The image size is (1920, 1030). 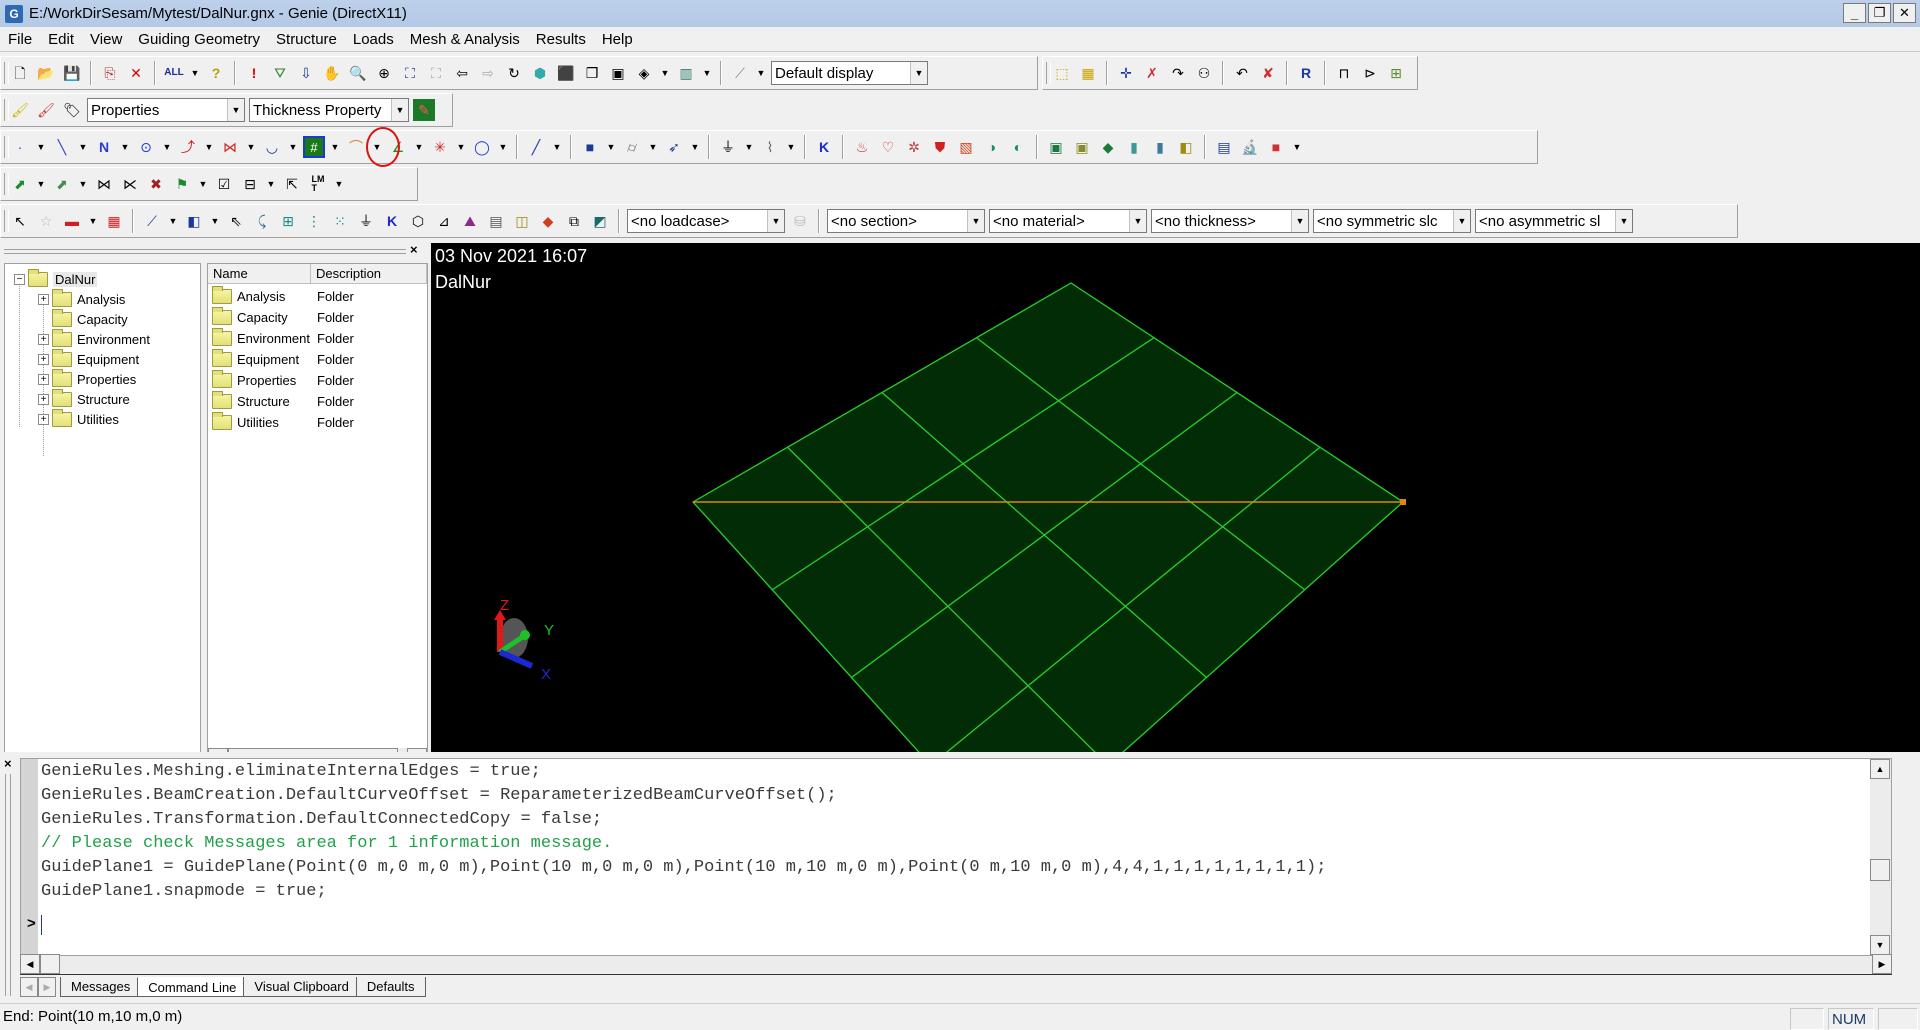 What do you see at coordinates (72, 73) in the screenshot?
I see `save-icon: 💾` at bounding box center [72, 73].